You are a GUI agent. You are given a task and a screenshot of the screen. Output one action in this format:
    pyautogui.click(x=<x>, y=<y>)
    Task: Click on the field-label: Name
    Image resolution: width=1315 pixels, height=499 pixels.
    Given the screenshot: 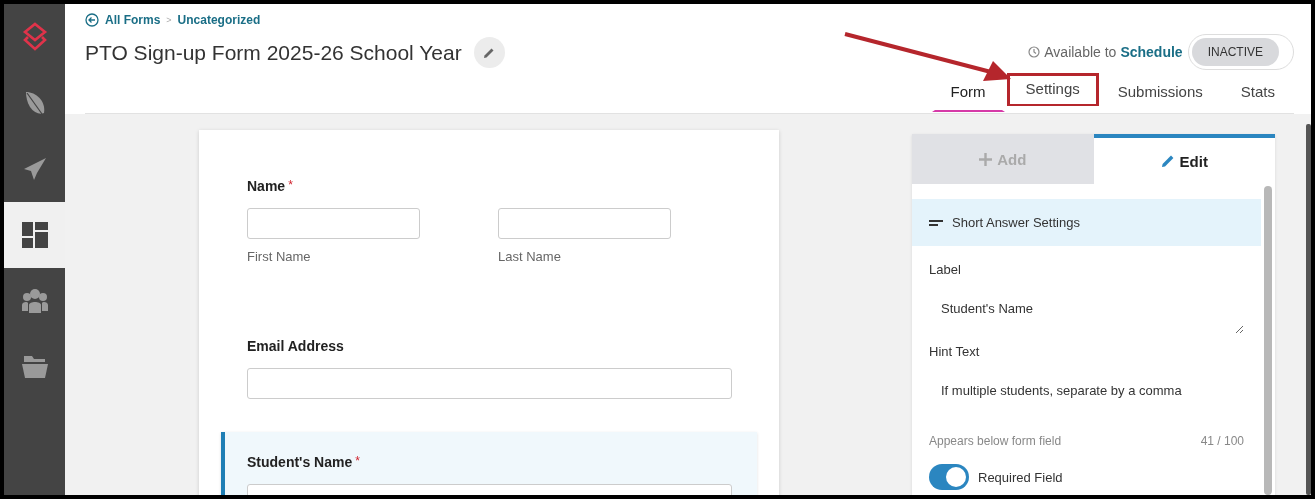 What is the action you would take?
    pyautogui.click(x=266, y=186)
    